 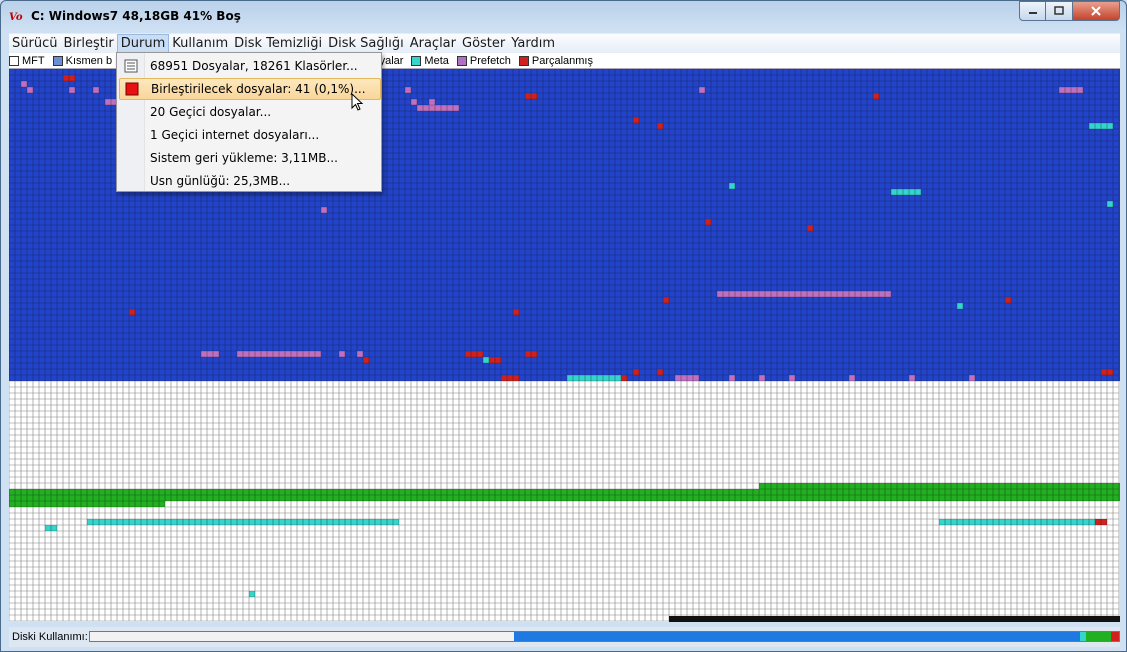 I want to click on menu-disk-sagligi: Disk Sağlığı, so click(x=366, y=44).